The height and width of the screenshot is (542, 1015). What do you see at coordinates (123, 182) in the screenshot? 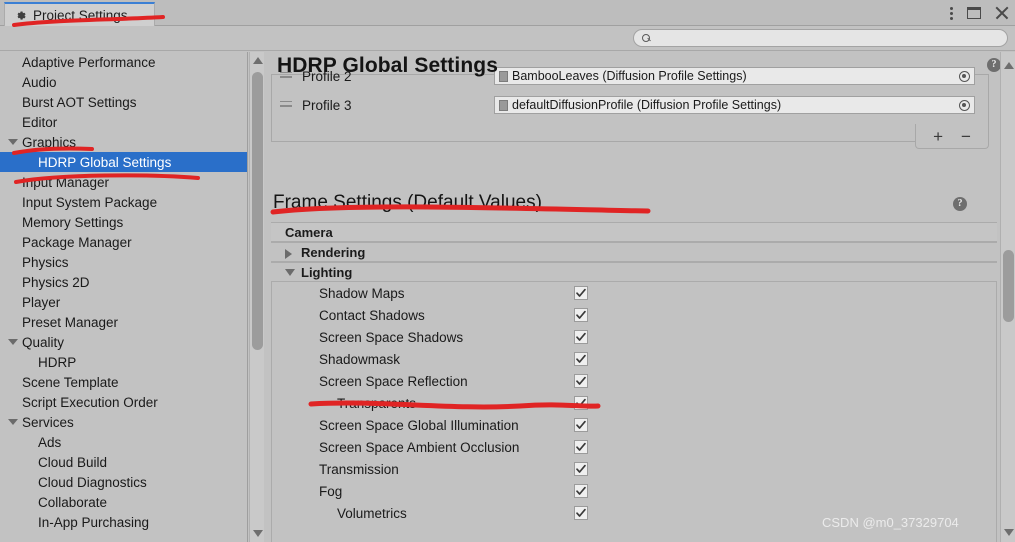
I see `sidebar-item-input-manager: Input Manager` at bounding box center [123, 182].